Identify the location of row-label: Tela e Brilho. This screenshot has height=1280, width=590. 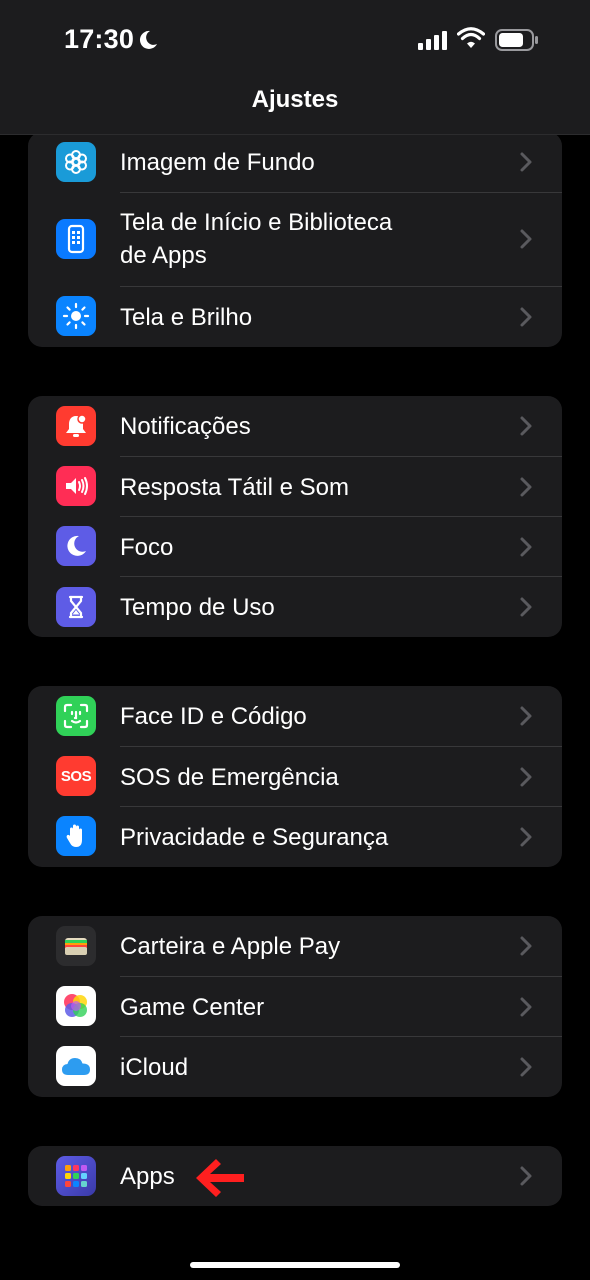
(186, 317).